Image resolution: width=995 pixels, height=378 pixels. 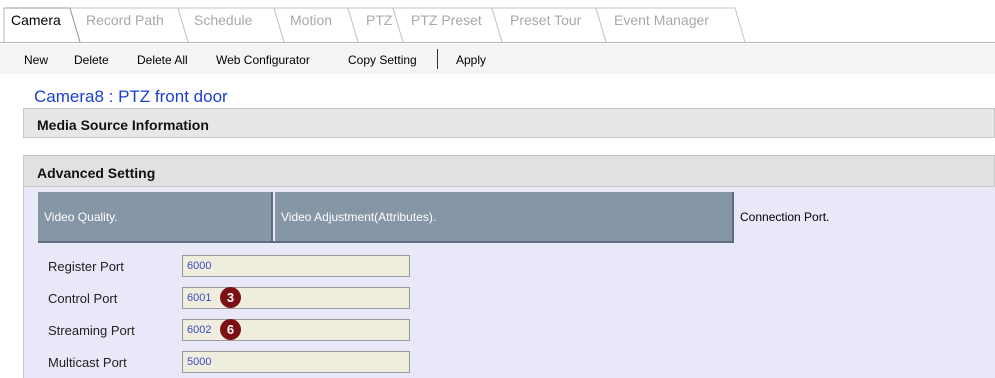 I want to click on control-port-row: Control Port 3, so click(x=229, y=298).